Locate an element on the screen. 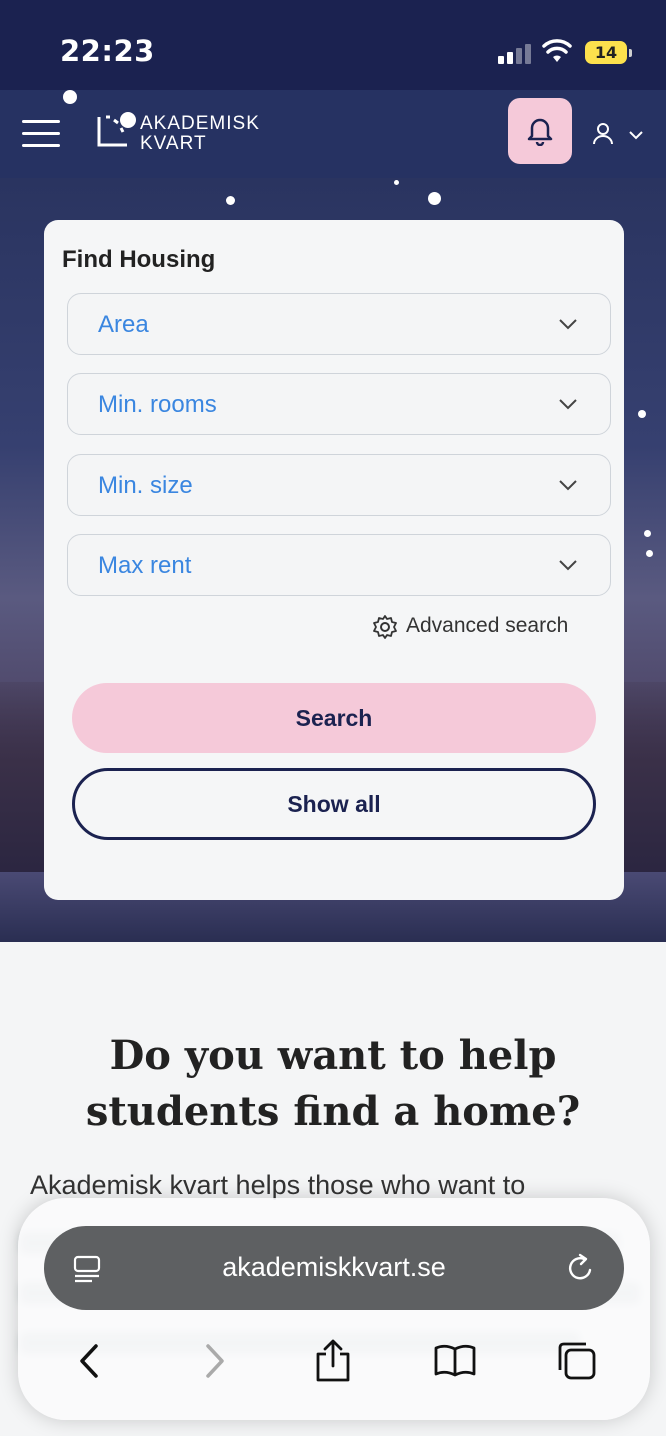 The width and height of the screenshot is (666, 1436). bell-icon is located at coordinates (540, 132).